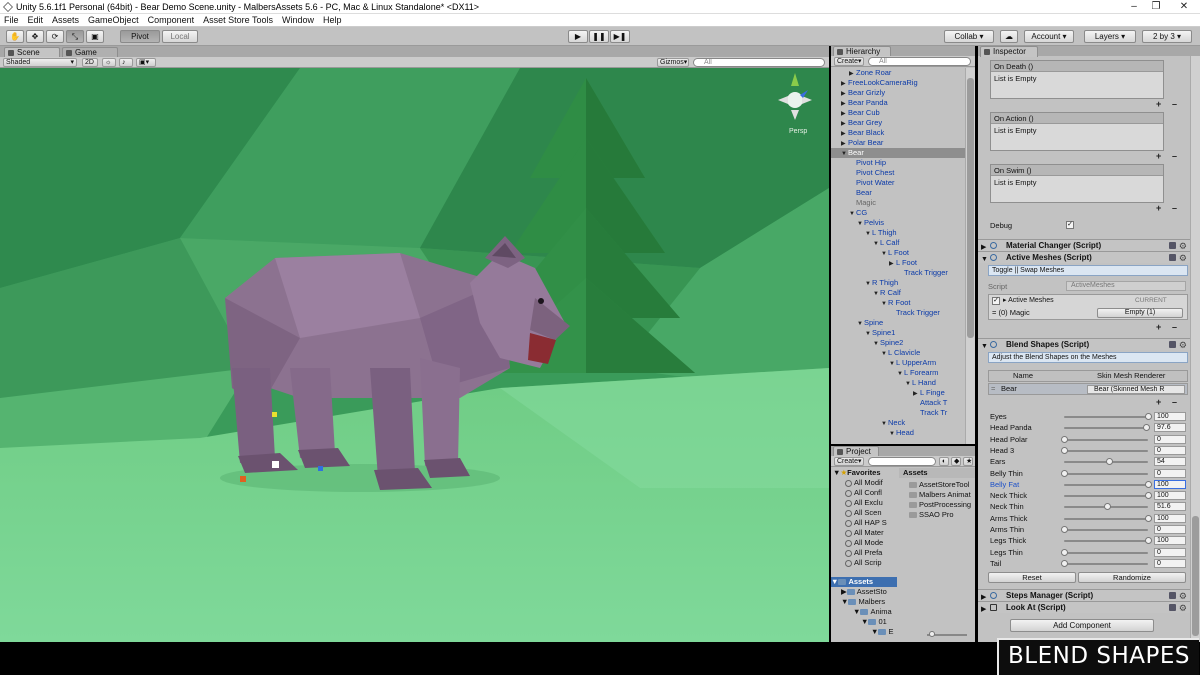 The image size is (1200, 675). Describe the element at coordinates (898, 333) in the screenshot. I see `hierarchy-item: ▼Spine1` at that location.